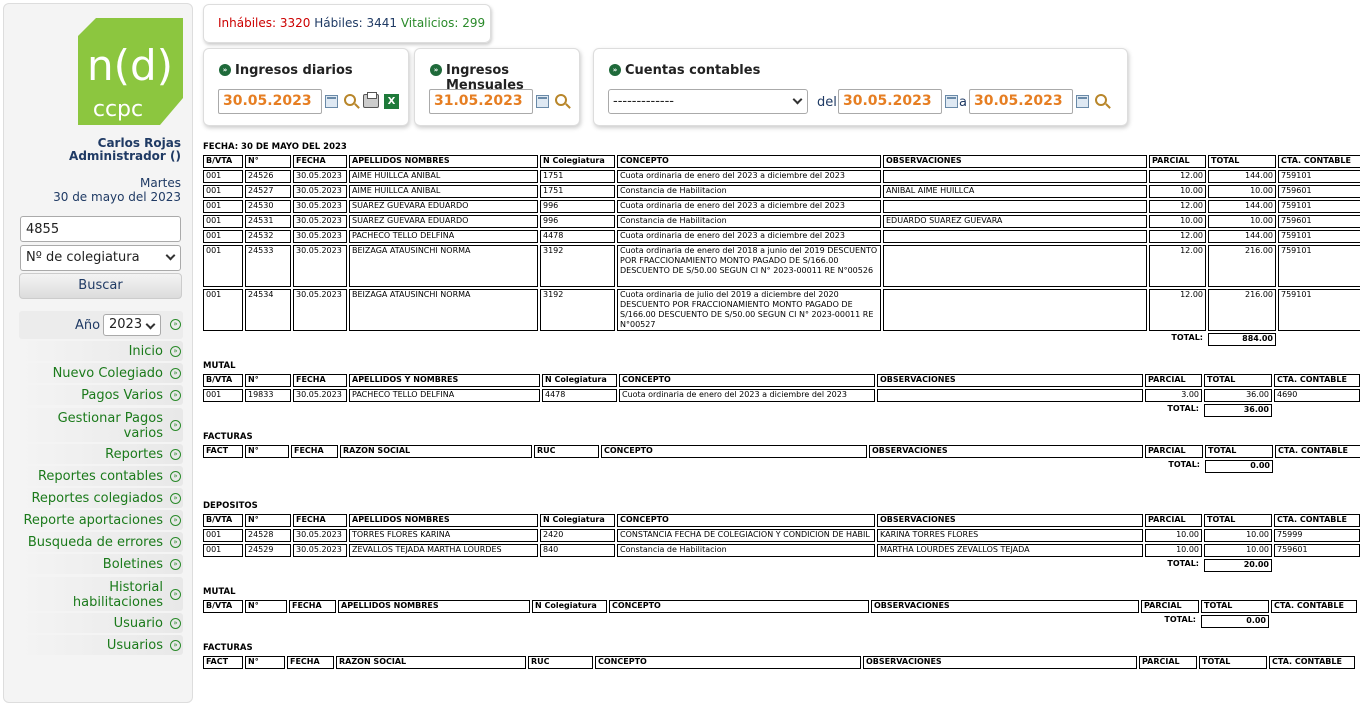 The image size is (1360, 703). Describe the element at coordinates (268, 310) in the screenshot. I see `table-cell: 24534` at that location.